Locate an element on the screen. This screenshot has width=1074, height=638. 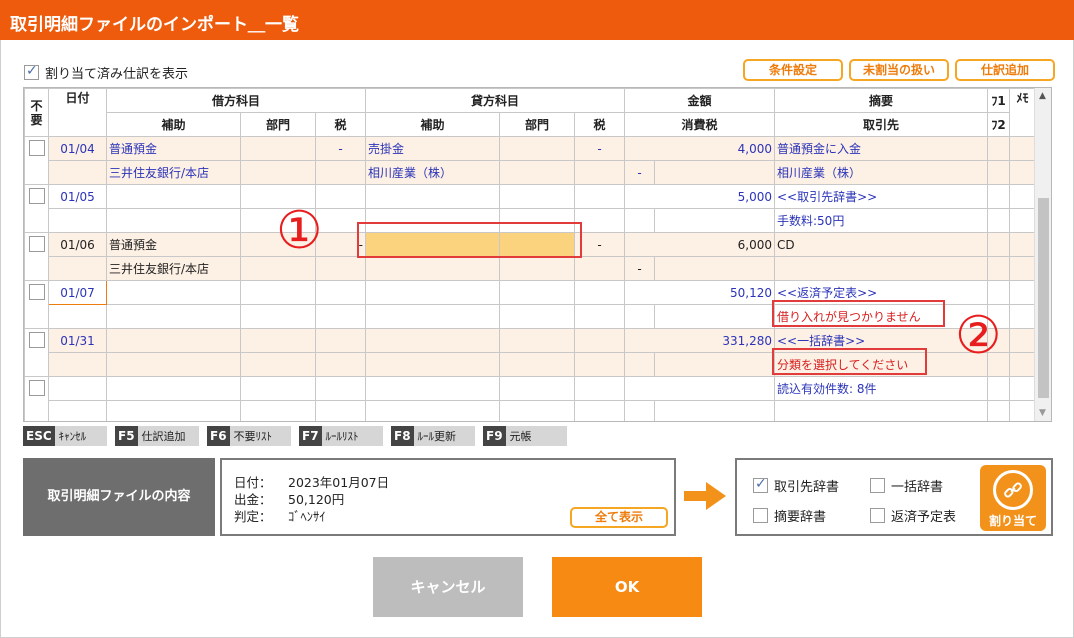
table-row: 三井住友銀行/本店 相川産業（株） - 相川産業（株） is located at coordinates (530, 172).